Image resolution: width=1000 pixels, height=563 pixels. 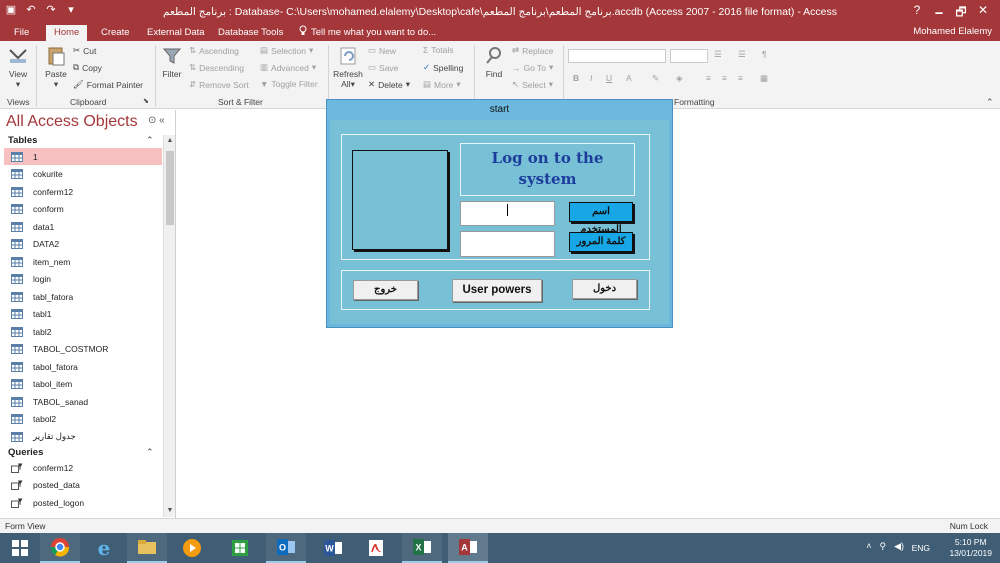 I want to click on nav-table-item: TABOL_COSTMOR, so click(x=83, y=349).